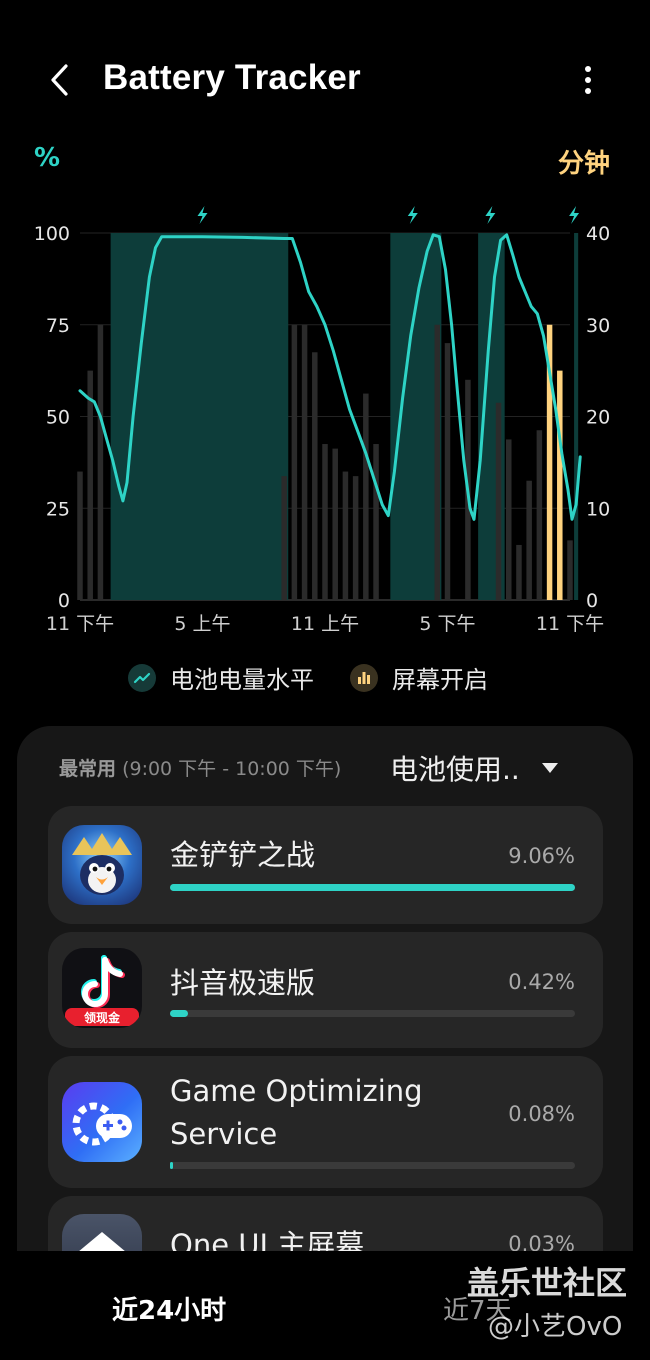 The height and width of the screenshot is (1360, 650). I want to click on more-options-button, so click(588, 80).